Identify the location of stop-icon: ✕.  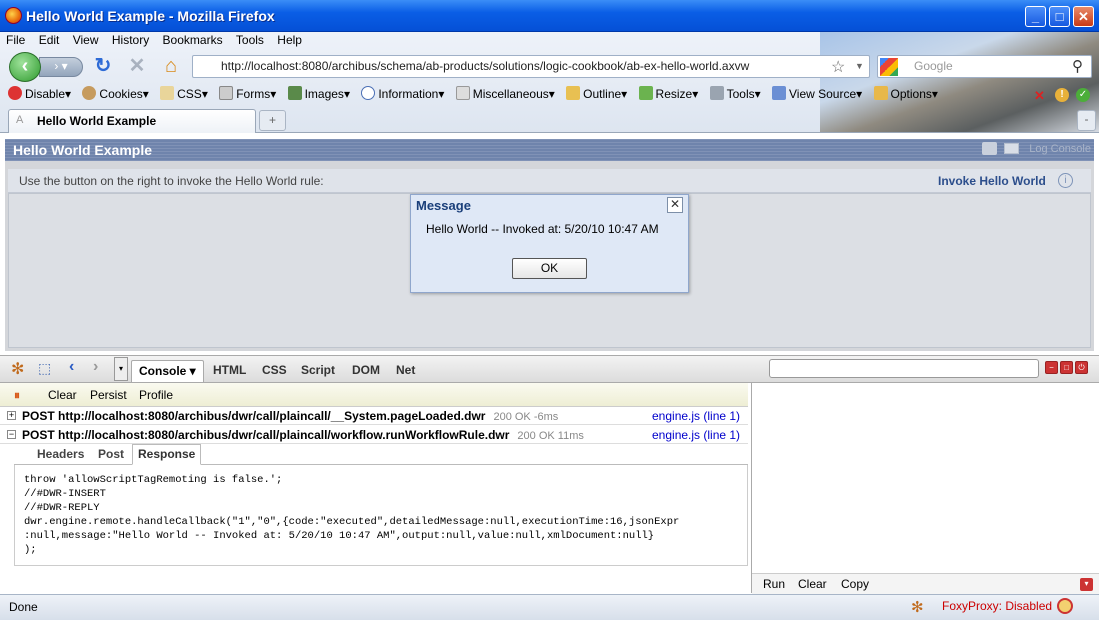
(137, 67).